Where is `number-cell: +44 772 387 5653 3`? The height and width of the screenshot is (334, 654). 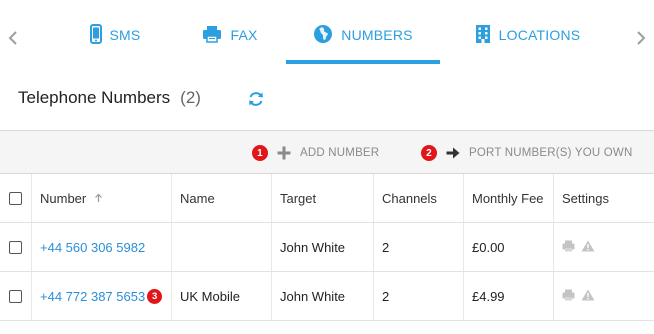 number-cell: +44 772 387 5653 3 is located at coordinates (102, 296).